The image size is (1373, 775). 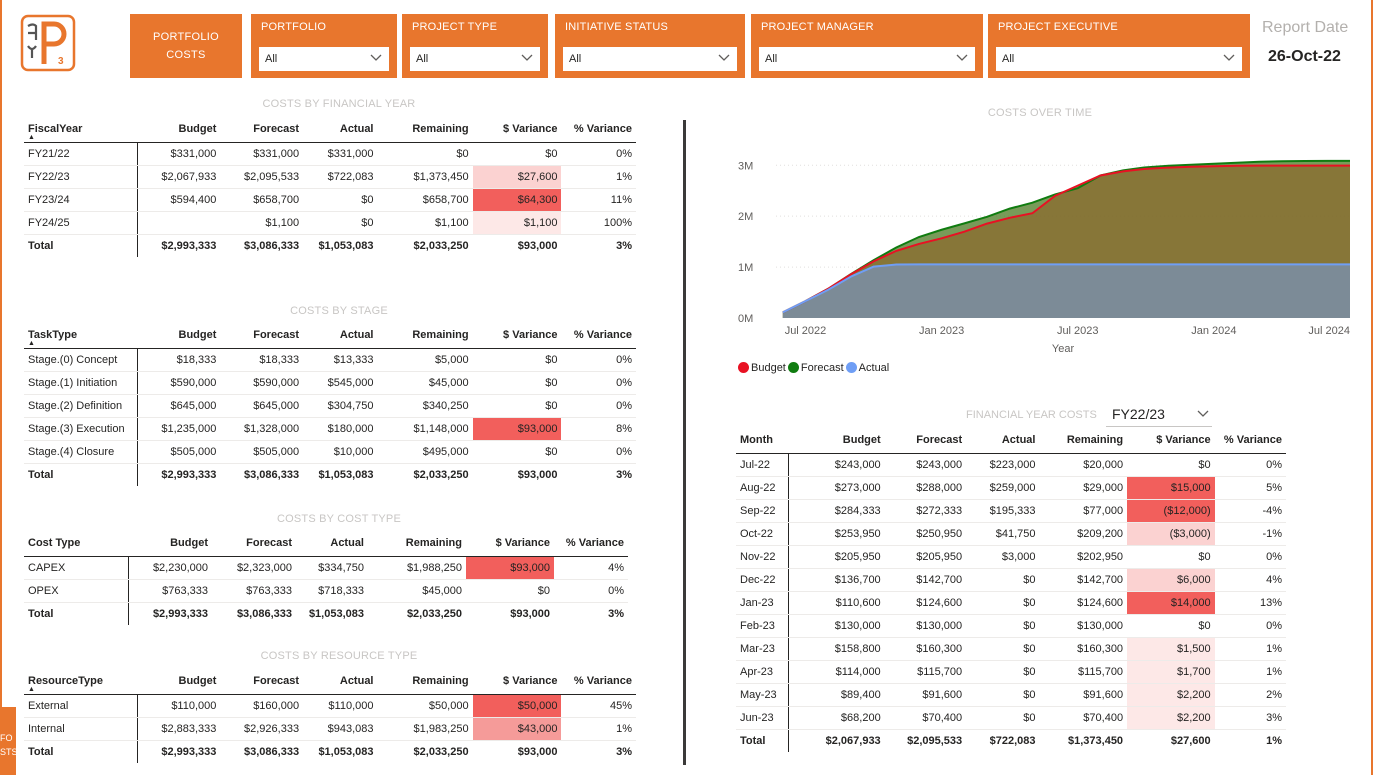 What do you see at coordinates (8, 741) in the screenshot?
I see `side-portfolio-costs-tab: FO STS` at bounding box center [8, 741].